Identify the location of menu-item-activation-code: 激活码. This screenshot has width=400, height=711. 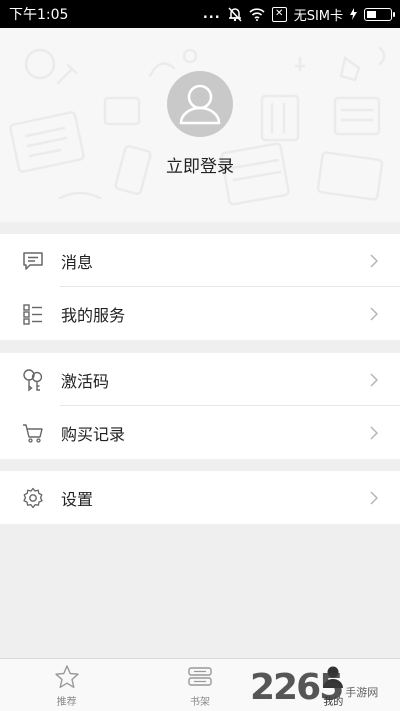
(200, 379).